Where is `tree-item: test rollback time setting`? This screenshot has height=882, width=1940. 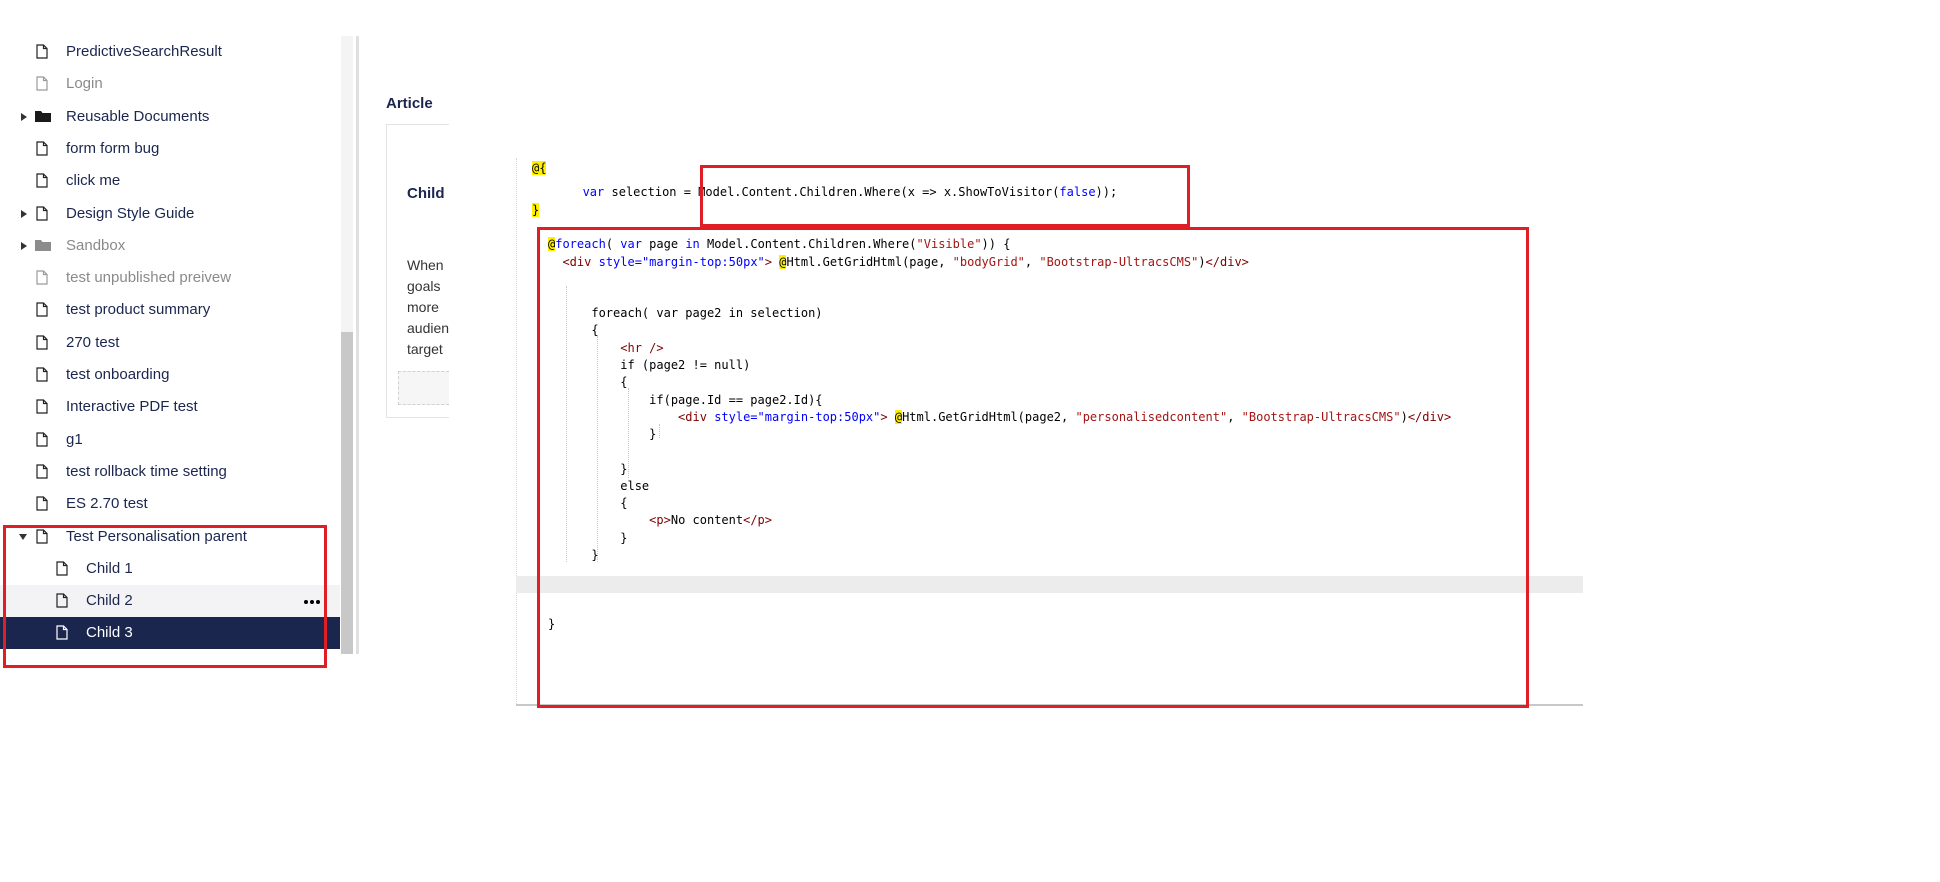
tree-item: test rollback time setting is located at coordinates (170, 472).